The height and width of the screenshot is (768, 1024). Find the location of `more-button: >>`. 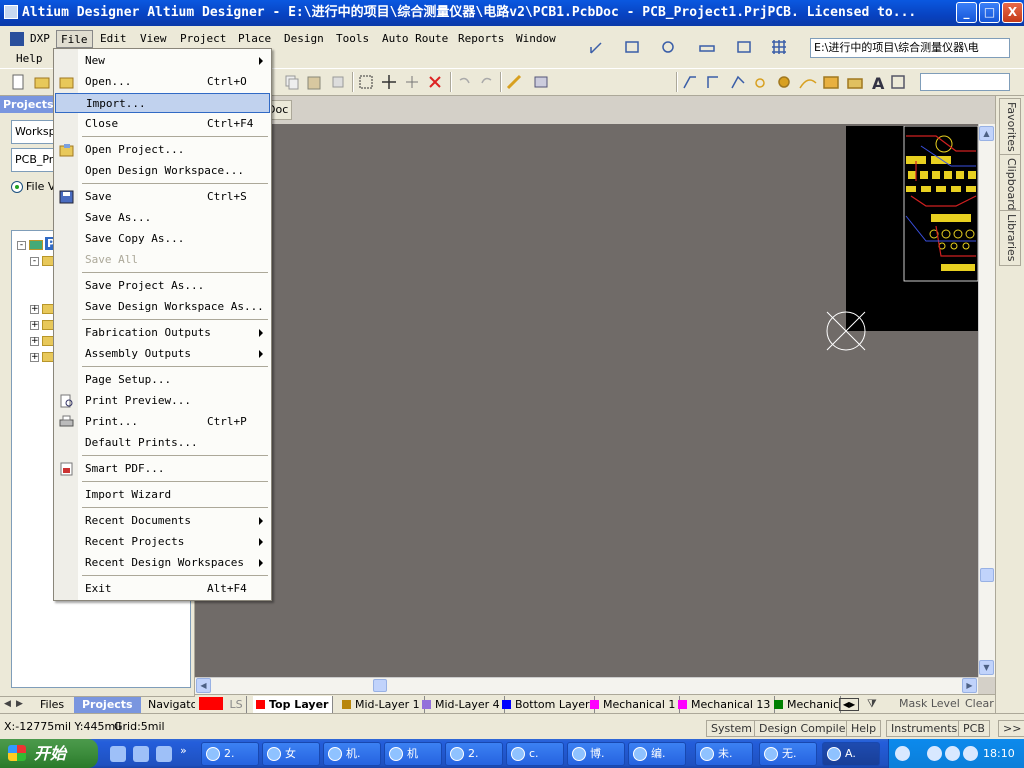

more-button: >> is located at coordinates (1011, 728).